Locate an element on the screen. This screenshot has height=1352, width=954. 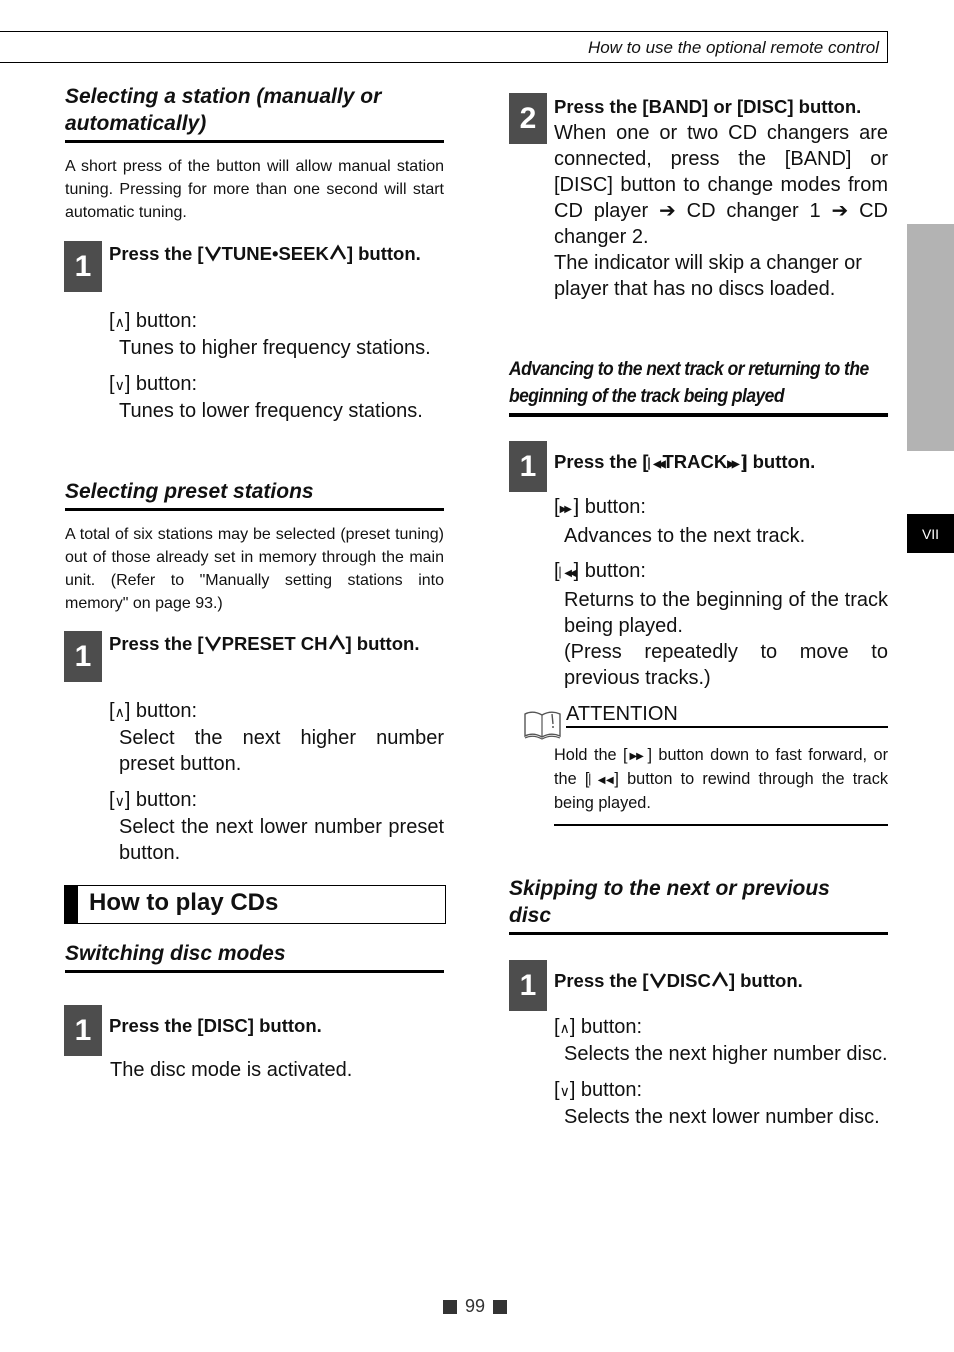
up-button-desc: Tunes to higher frequency stations. is located at coordinates (275, 348).